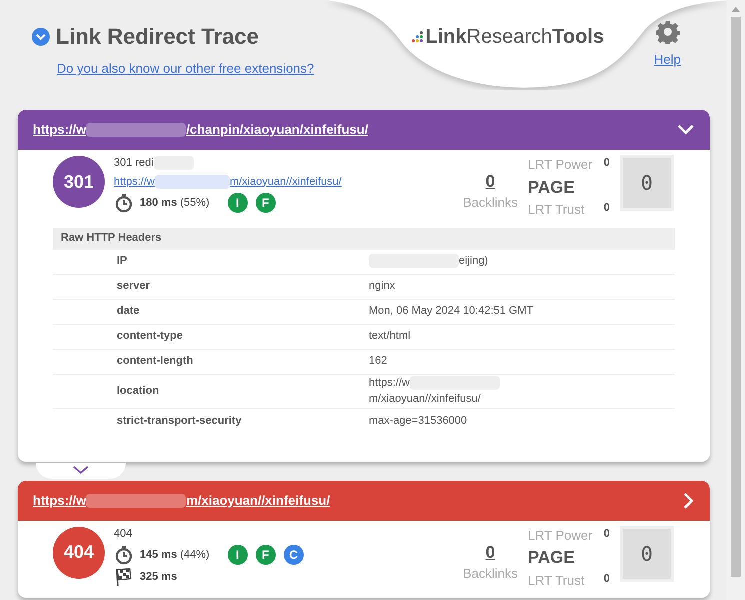 The height and width of the screenshot is (600, 745). What do you see at coordinates (390, 336) in the screenshot?
I see `header-value: text/html` at bounding box center [390, 336].